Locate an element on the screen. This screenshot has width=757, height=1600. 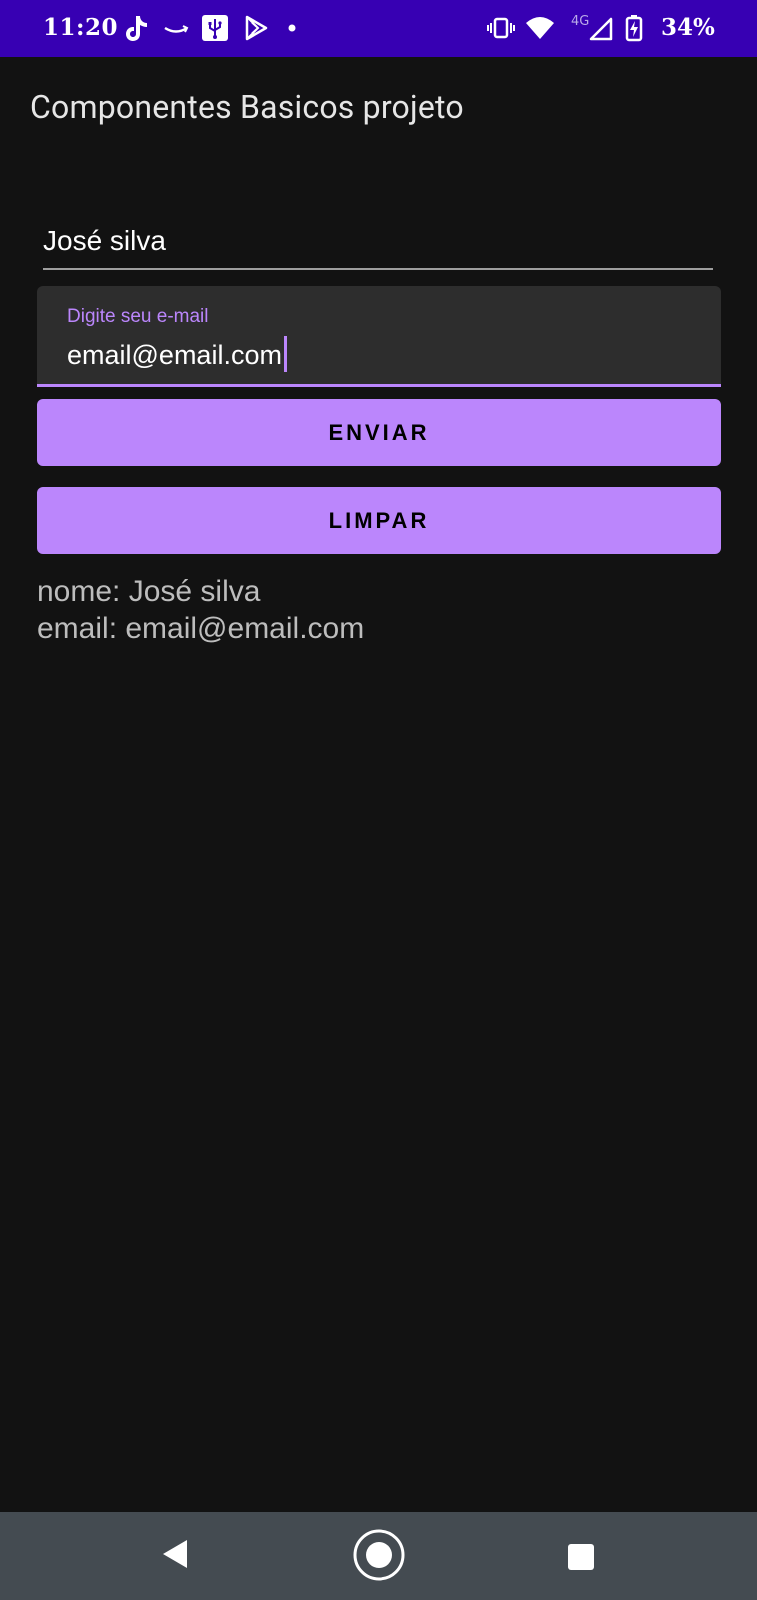
status-network: 4G is located at coordinates (580, 21).